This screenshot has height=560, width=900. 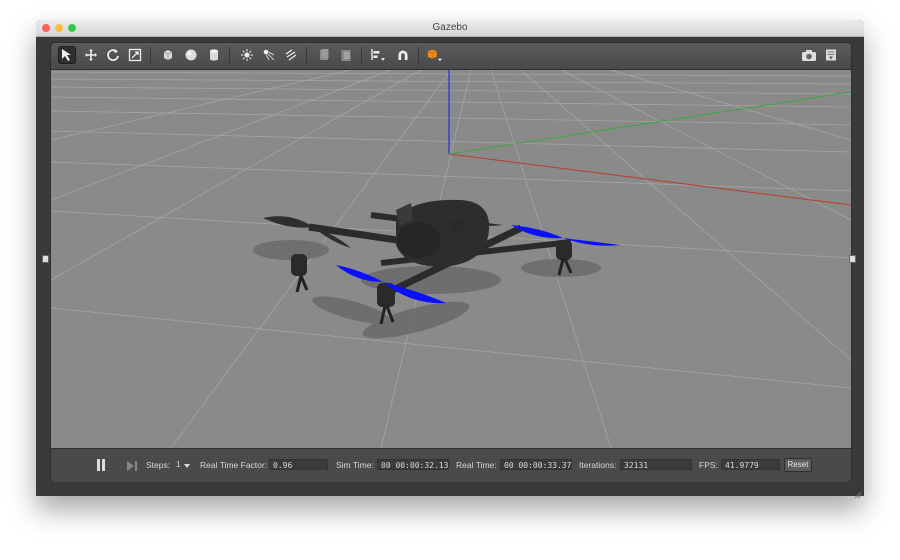 I want to click on sphere-shape-button, so click(x=191, y=55).